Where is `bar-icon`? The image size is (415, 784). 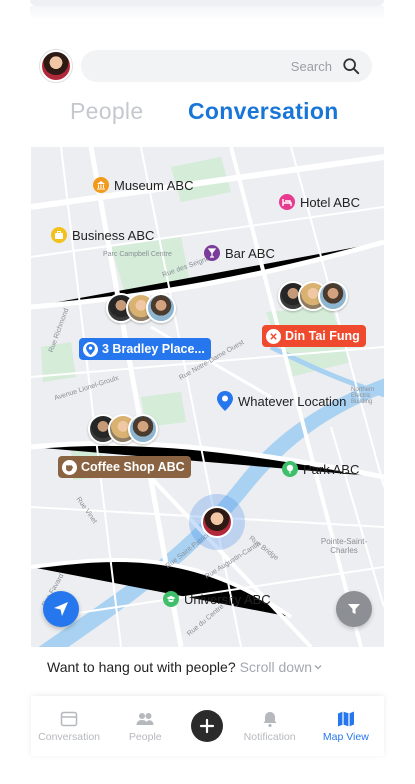 bar-icon is located at coordinates (212, 253).